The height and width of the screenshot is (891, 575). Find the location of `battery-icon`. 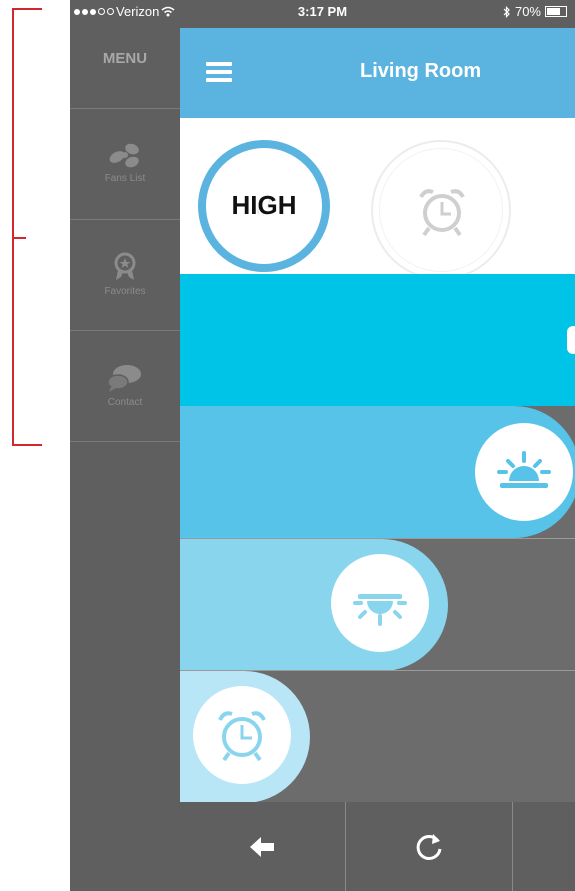

battery-icon is located at coordinates (556, 11).